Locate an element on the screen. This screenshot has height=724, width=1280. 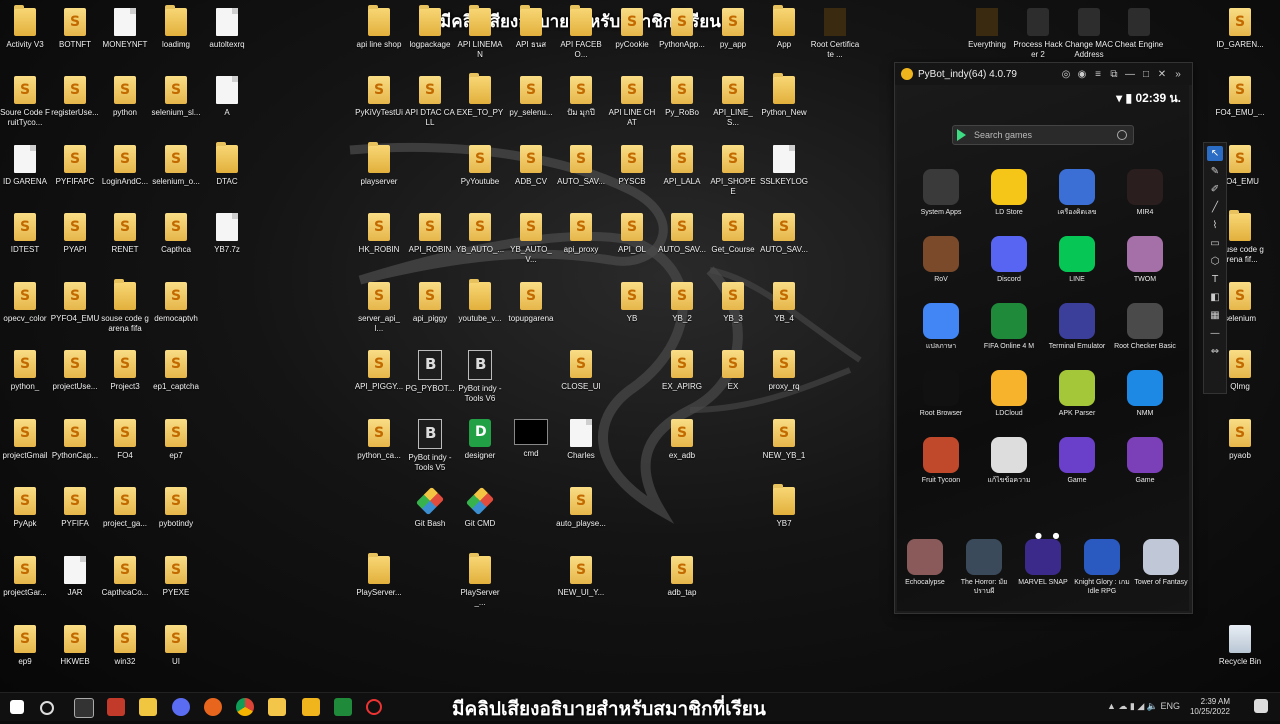
desktop-icon: ปั้ม มุกปี is located at coordinates (581, 109).